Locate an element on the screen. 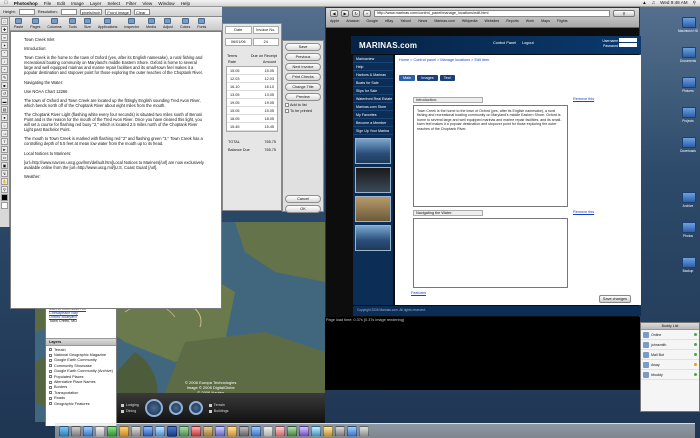  date-value: 06/01/06 is located at coordinates (238, 42).